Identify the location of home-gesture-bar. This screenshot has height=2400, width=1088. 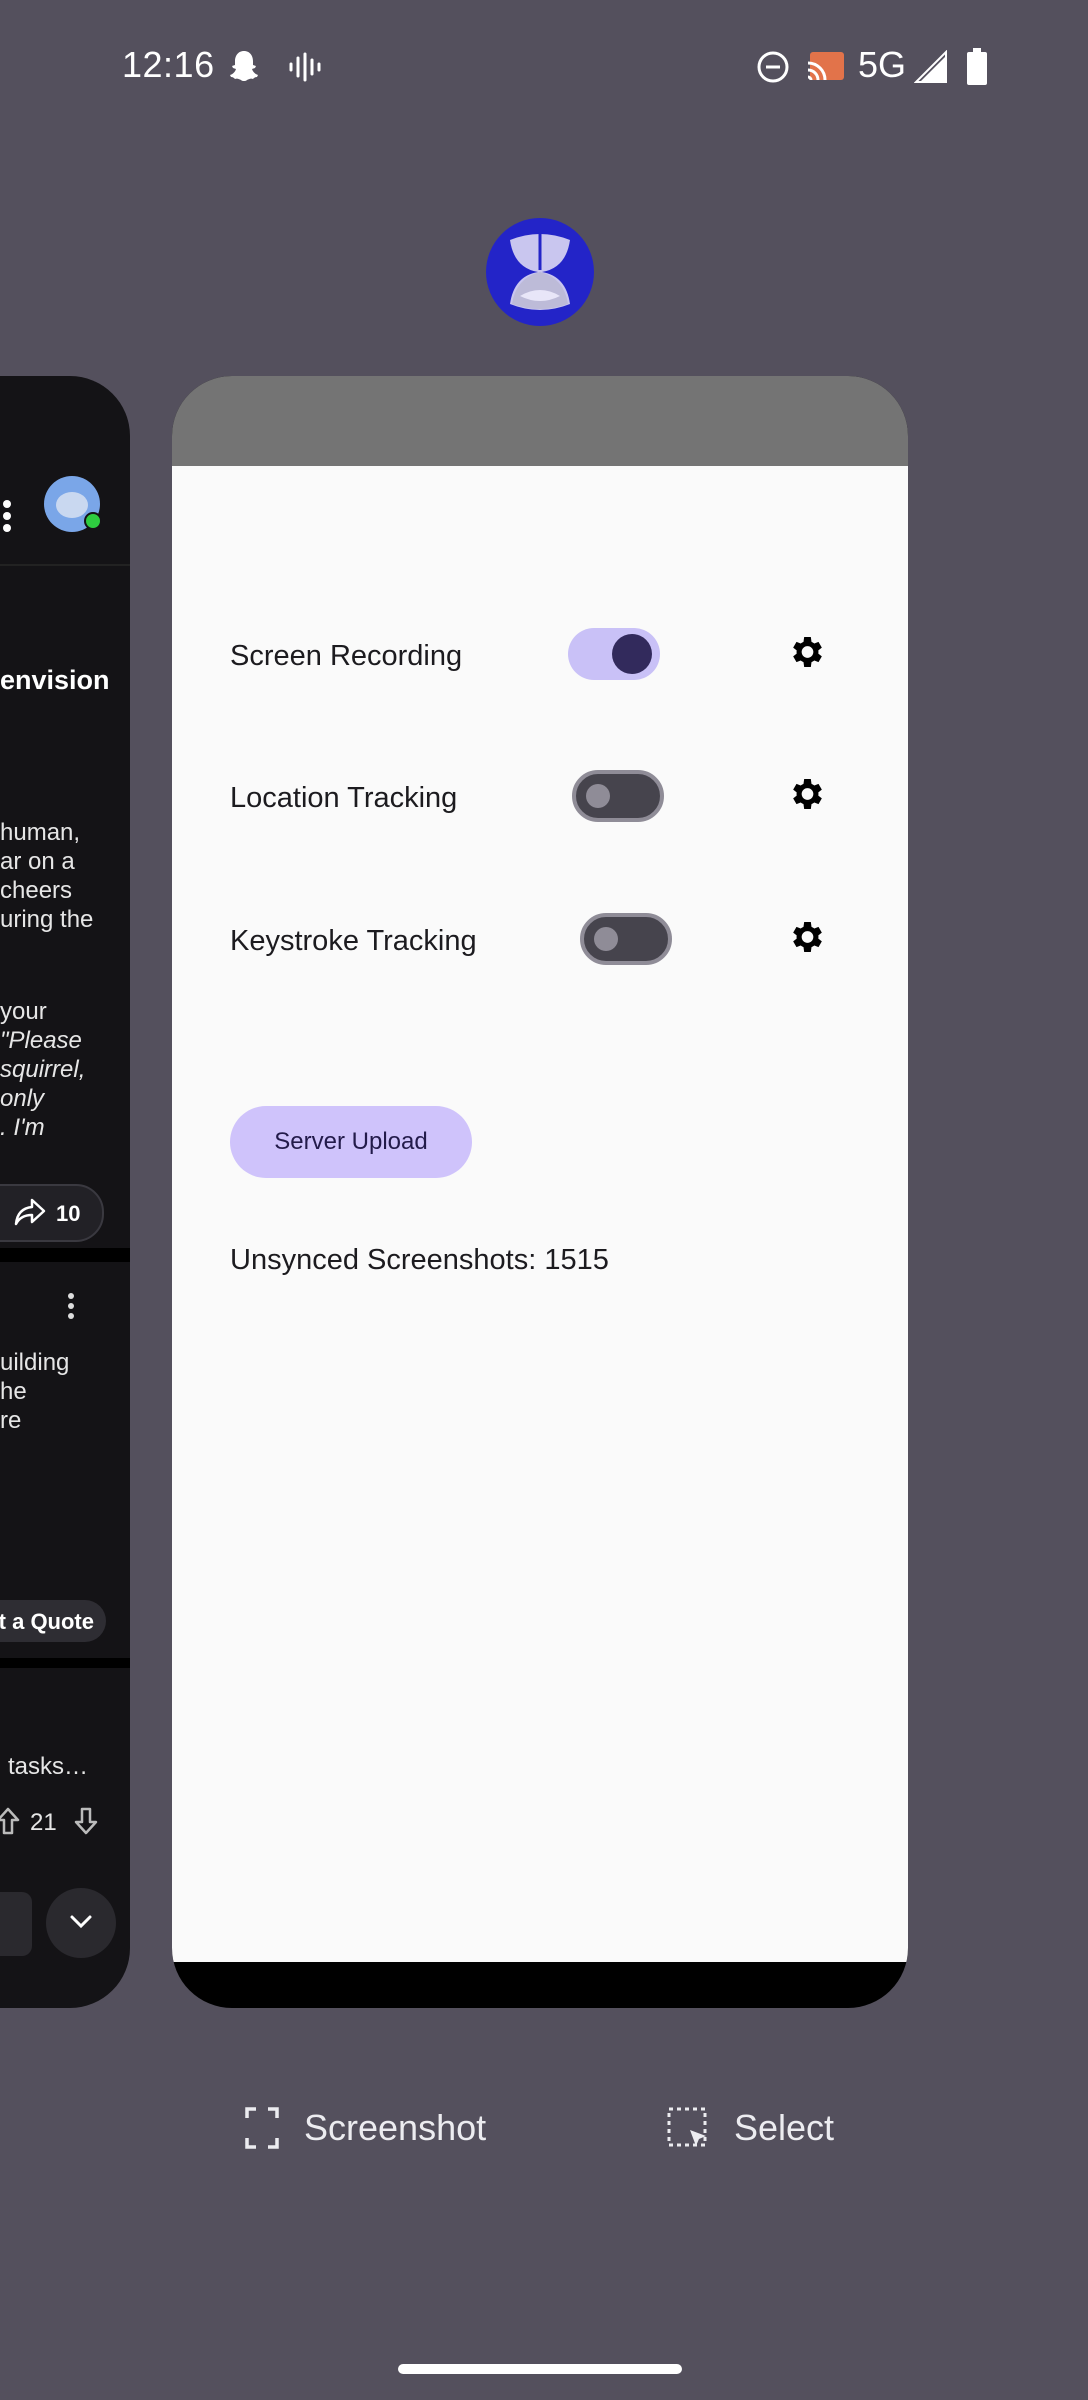
(540, 2369).